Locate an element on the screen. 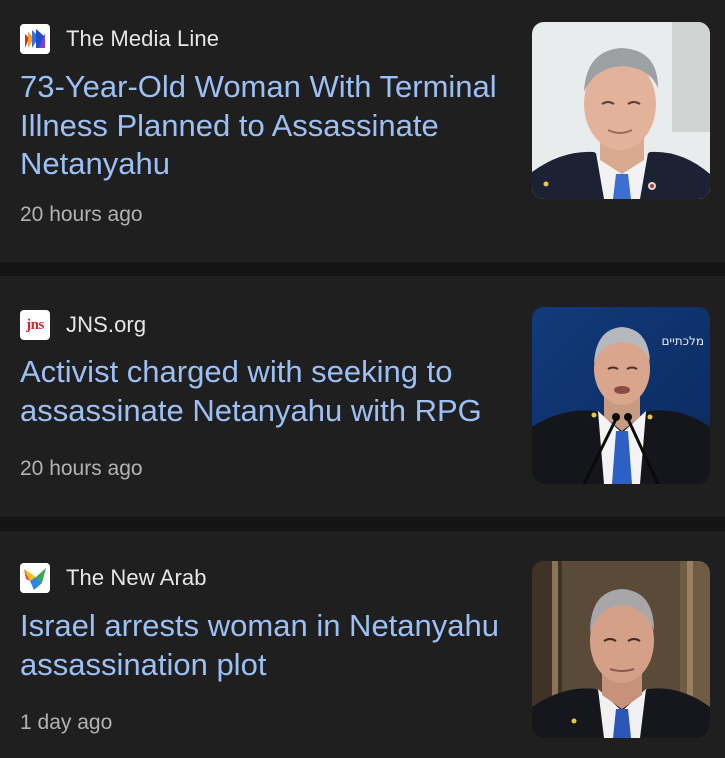 The height and width of the screenshot is (758, 725). thumbnail-text: מלכתיים is located at coordinates (682, 341).